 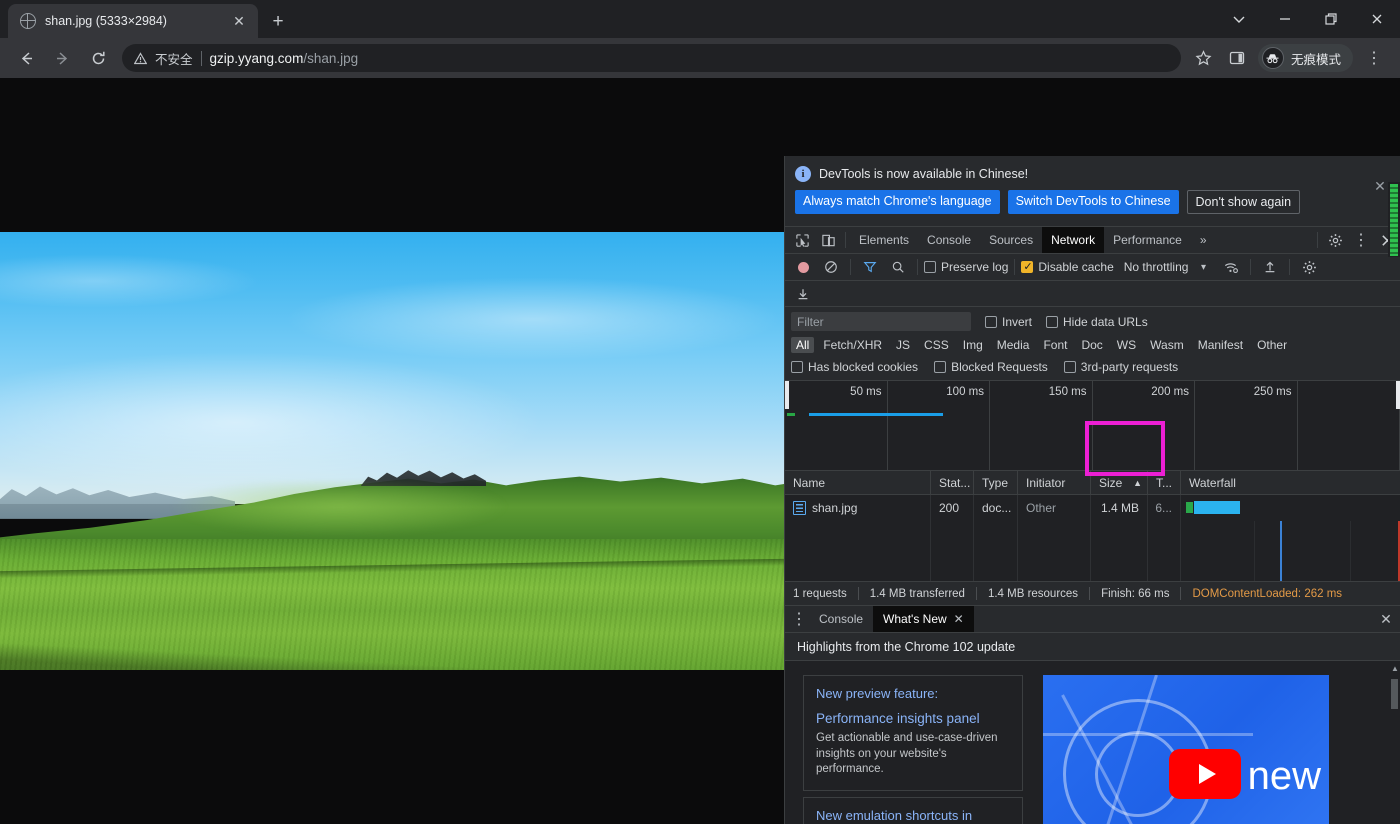 I want to click on photo-hill-highlight, so click(x=361, y=512).